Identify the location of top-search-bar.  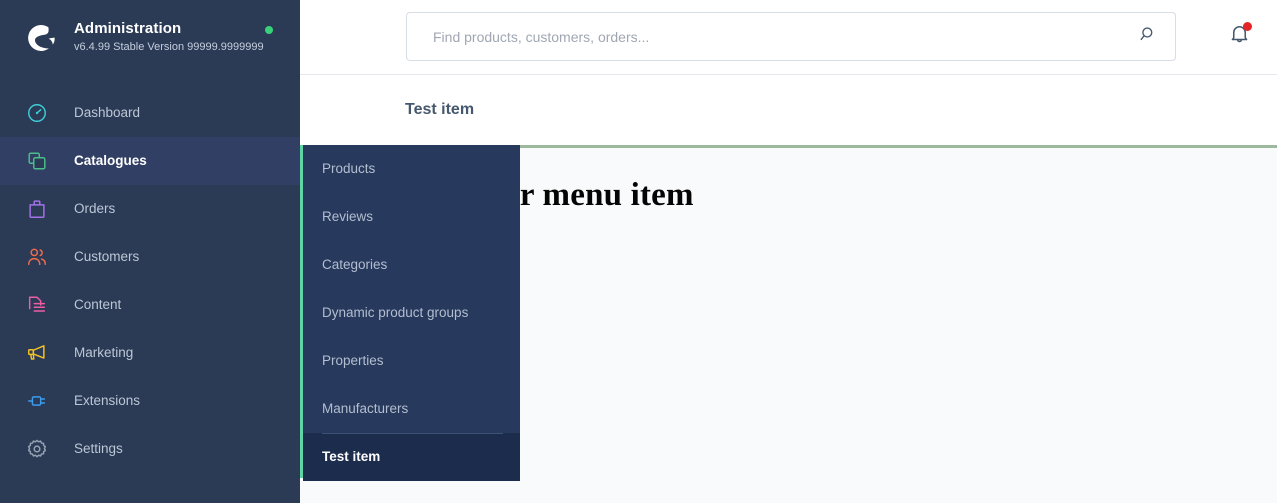
(788, 37).